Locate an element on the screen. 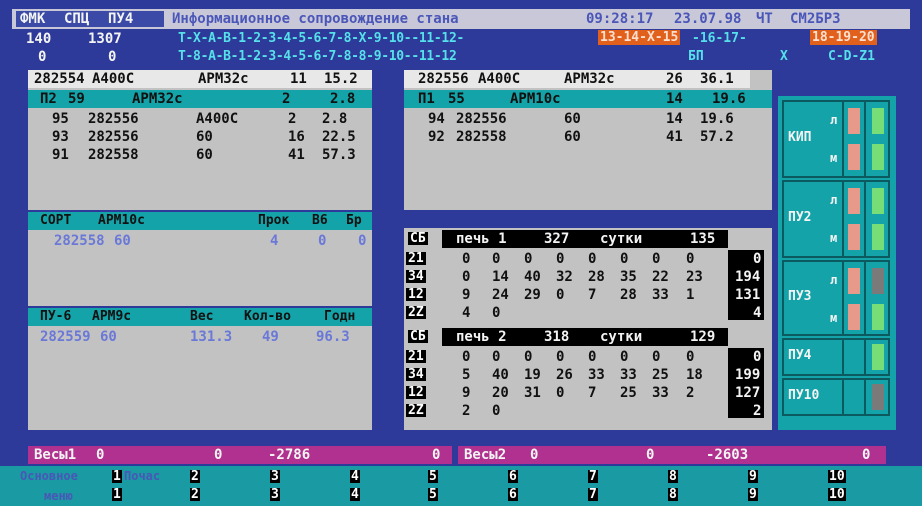 The width and height of the screenshot is (922, 506). fkey-main-menu-bottom: меню is located at coordinates (58, 496).